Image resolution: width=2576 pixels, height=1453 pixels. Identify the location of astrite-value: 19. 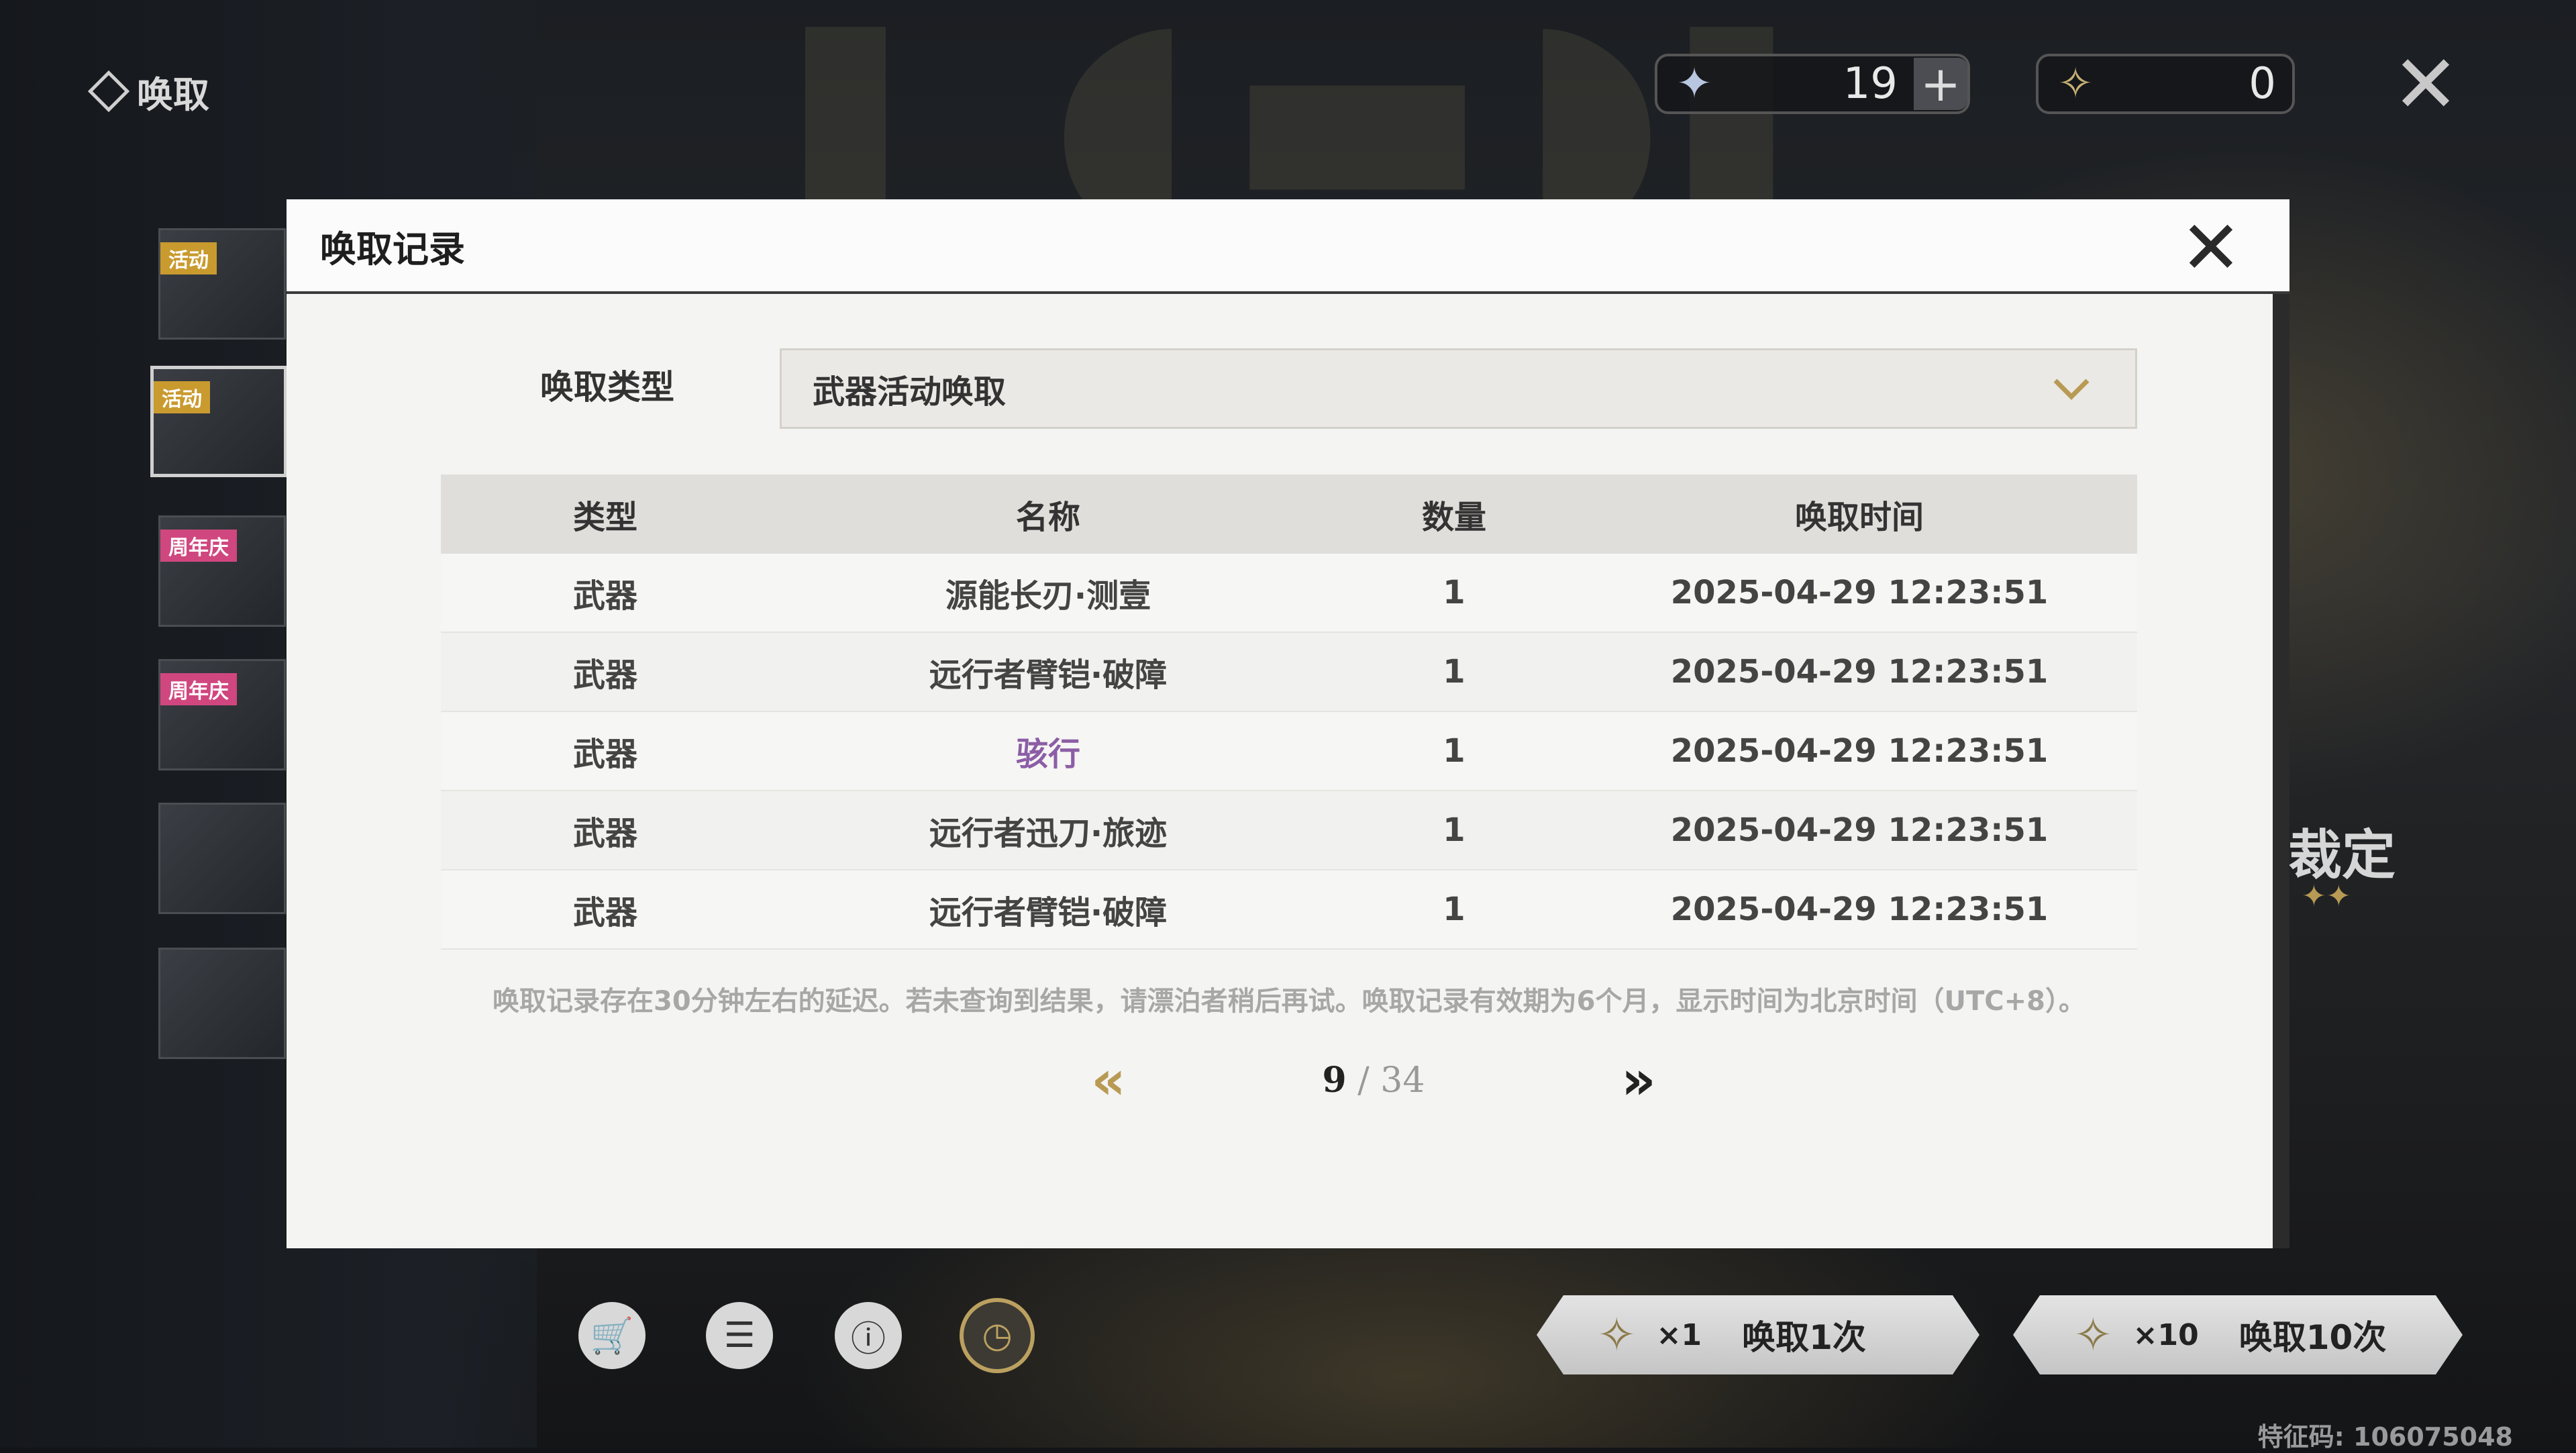
(1870, 84).